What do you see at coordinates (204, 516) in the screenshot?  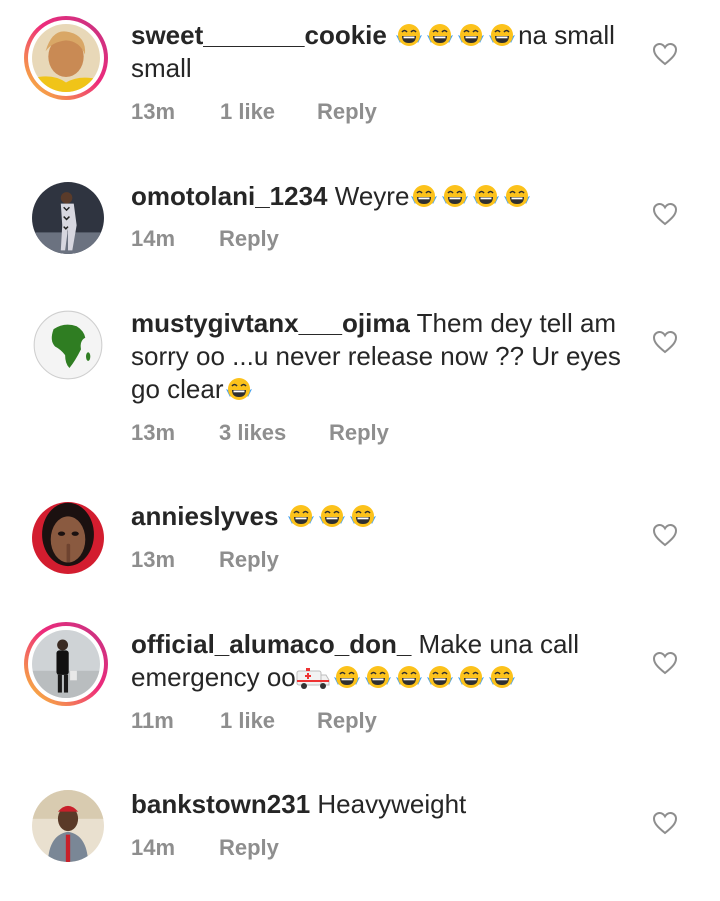 I see `comment-username: annieslyves` at bounding box center [204, 516].